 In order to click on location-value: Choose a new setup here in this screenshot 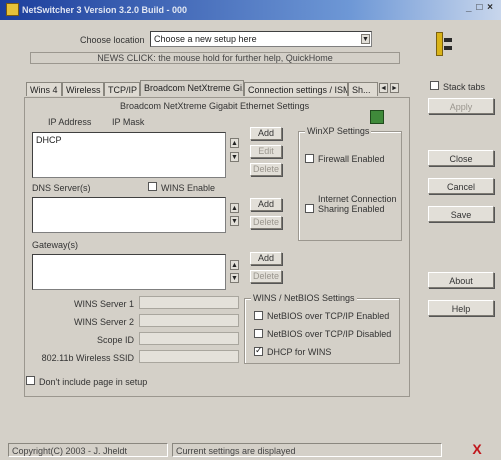, I will do `click(205, 39)`.